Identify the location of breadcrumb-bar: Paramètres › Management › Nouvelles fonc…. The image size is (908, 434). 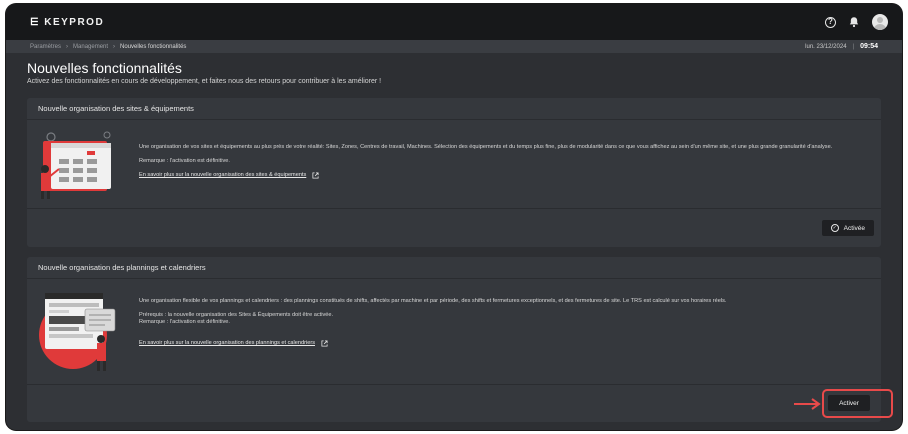
(454, 46).